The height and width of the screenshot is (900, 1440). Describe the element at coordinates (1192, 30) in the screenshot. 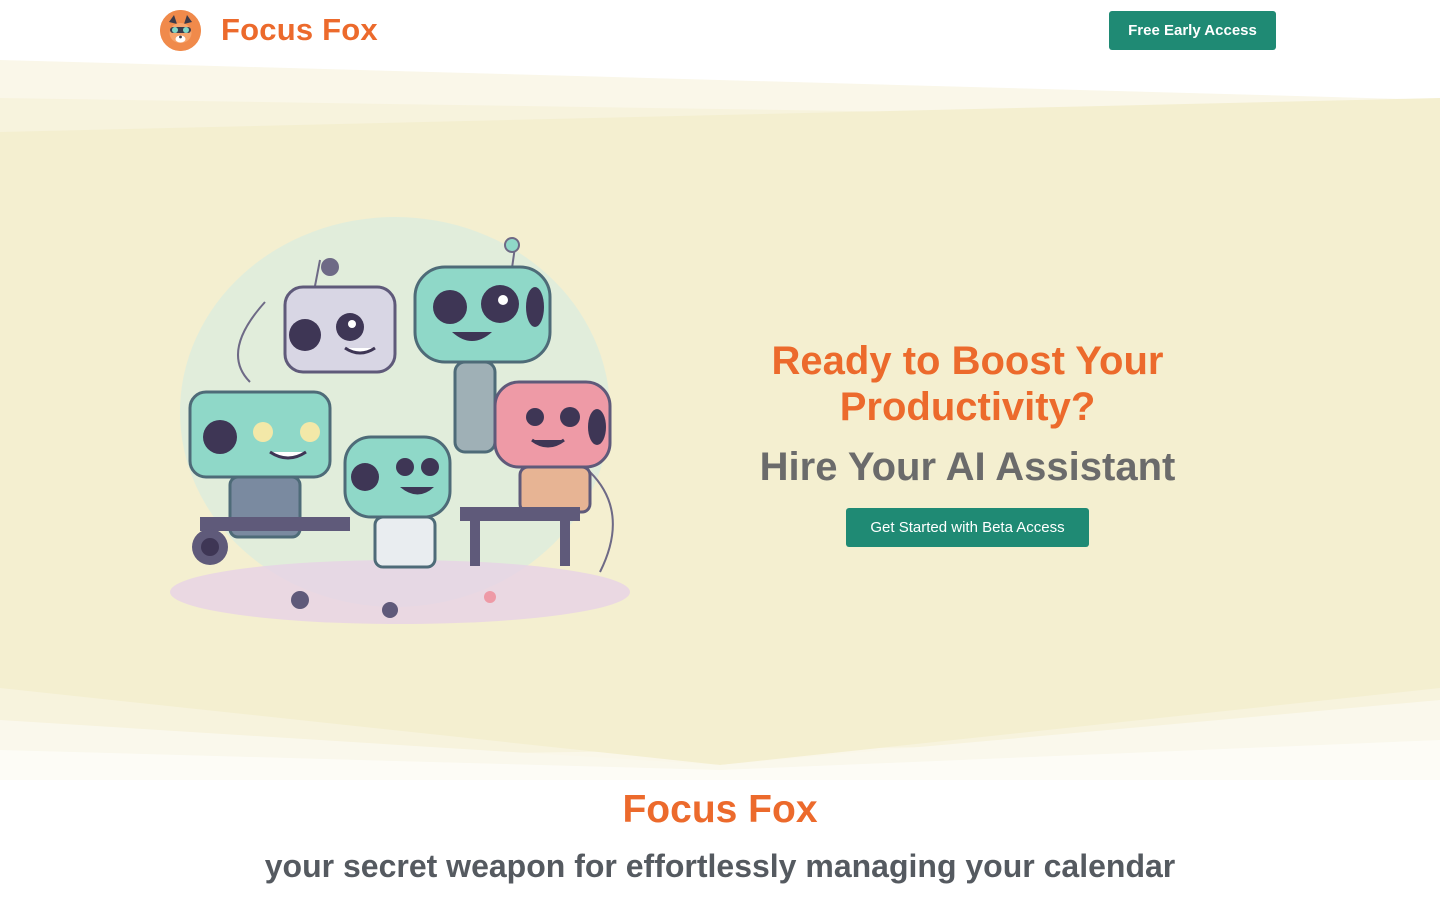

I see `free-early-access-button: Free Early Access` at that location.